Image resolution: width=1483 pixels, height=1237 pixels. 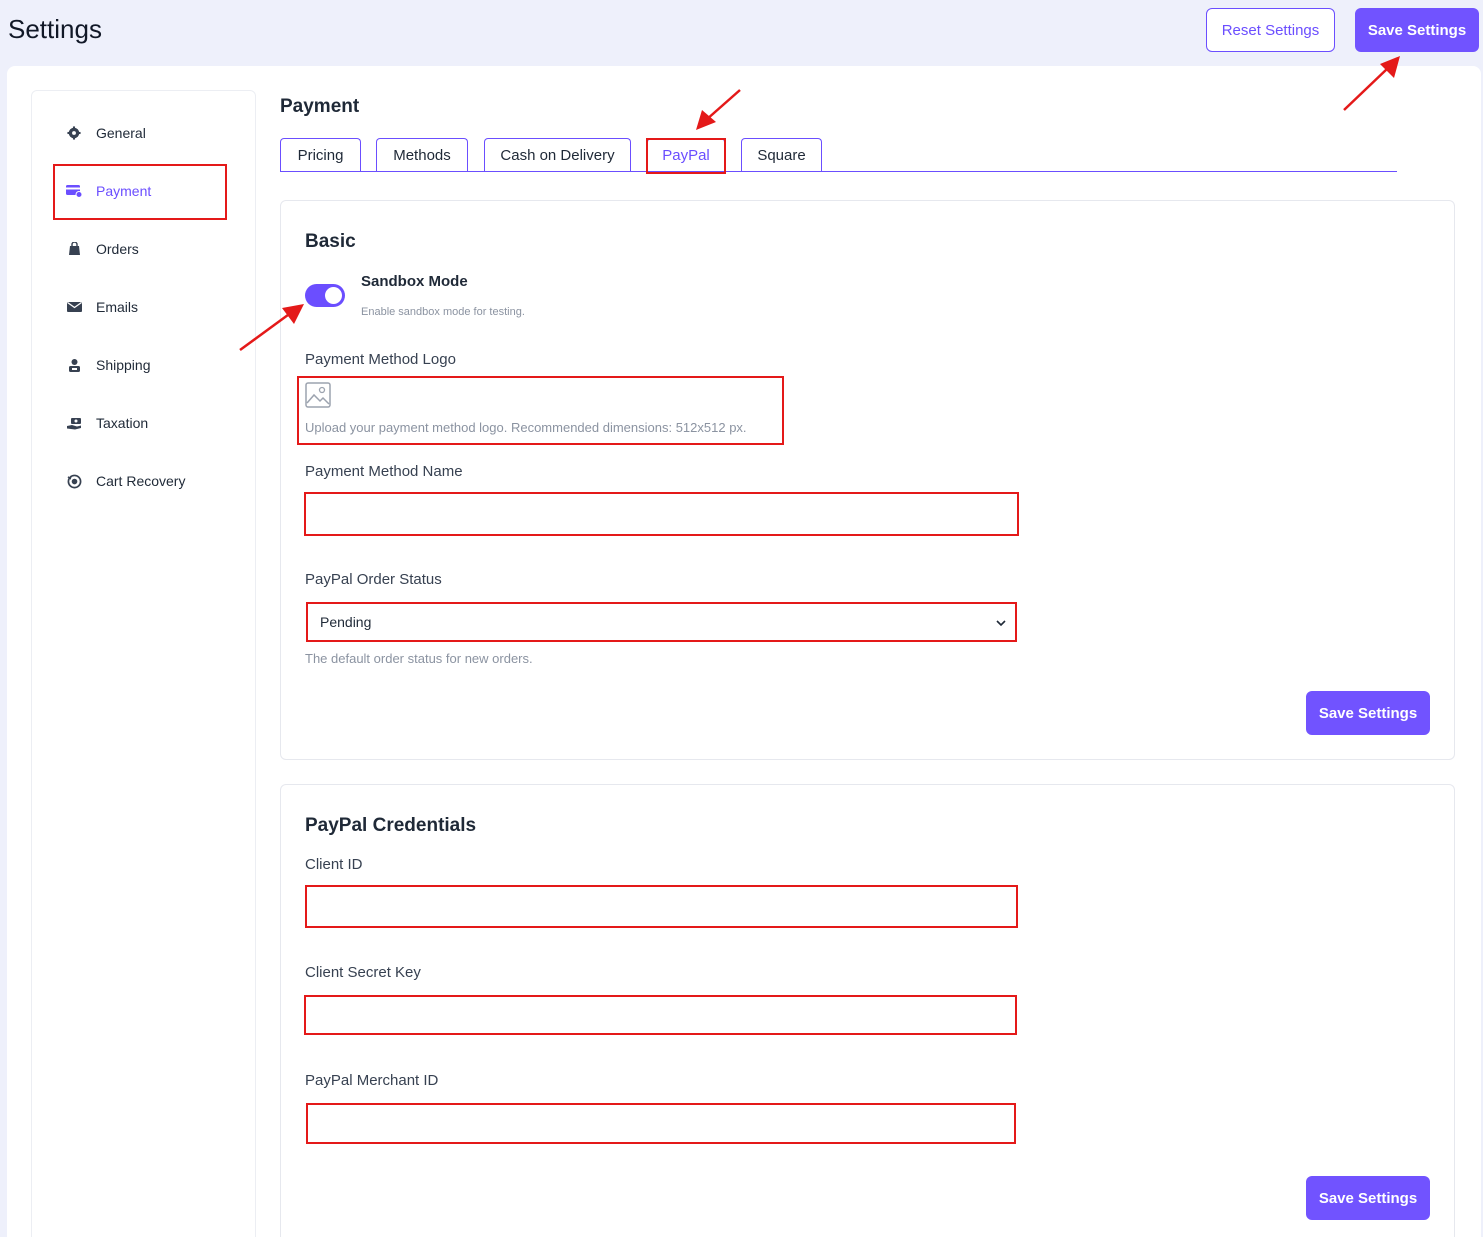 I want to click on tab-methods: Methods, so click(x=422, y=155).